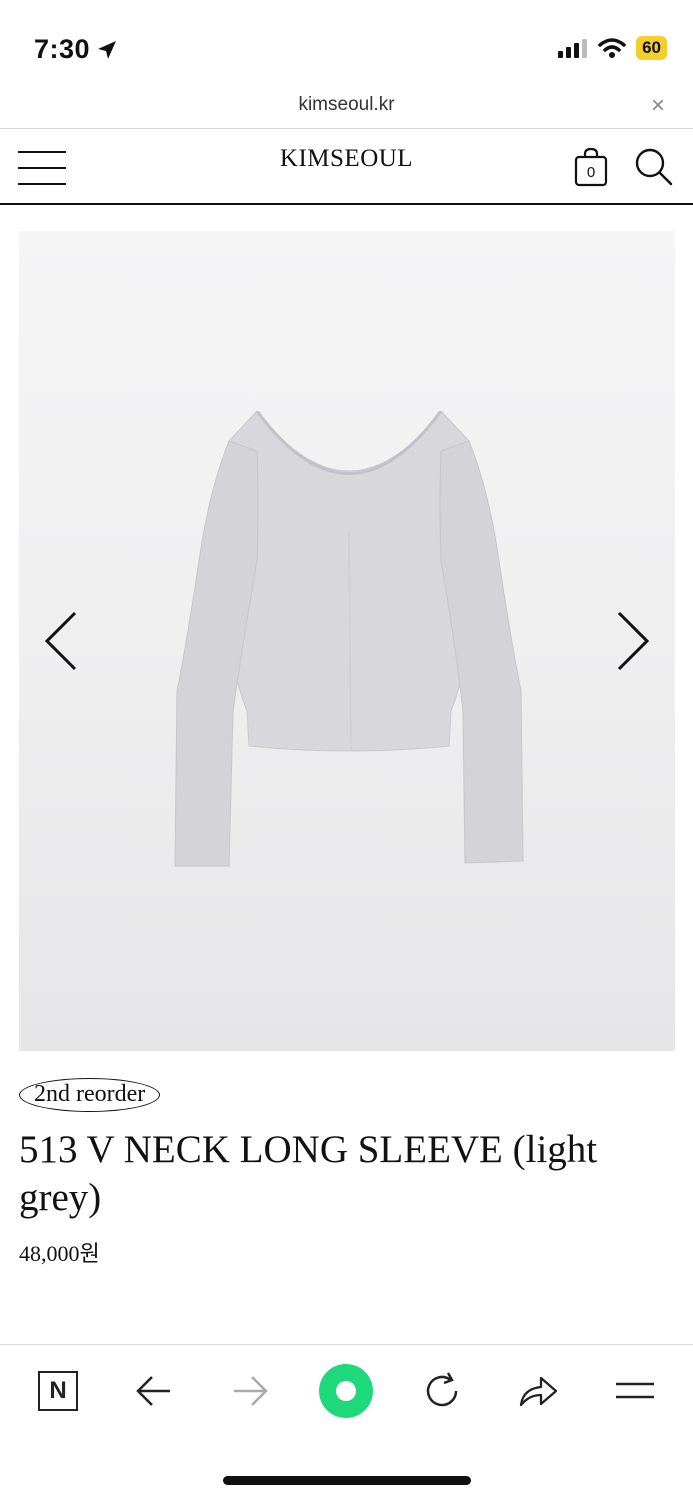  I want to click on status-time: 7:30, so click(76, 49).